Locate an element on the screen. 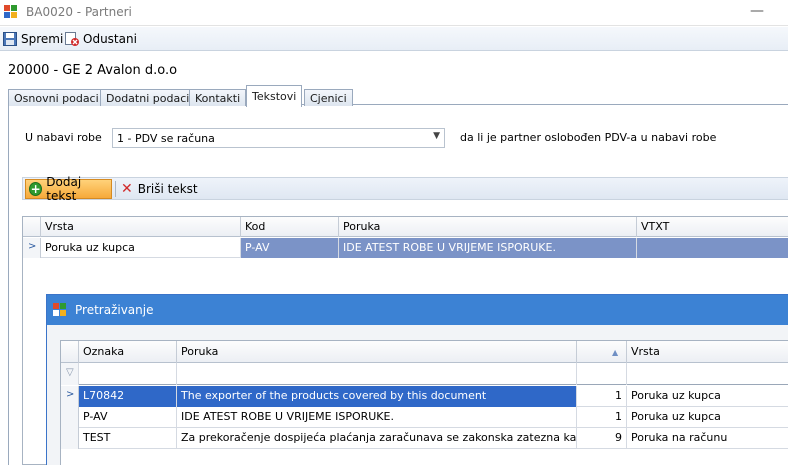  save-icon is located at coordinates (10, 39).